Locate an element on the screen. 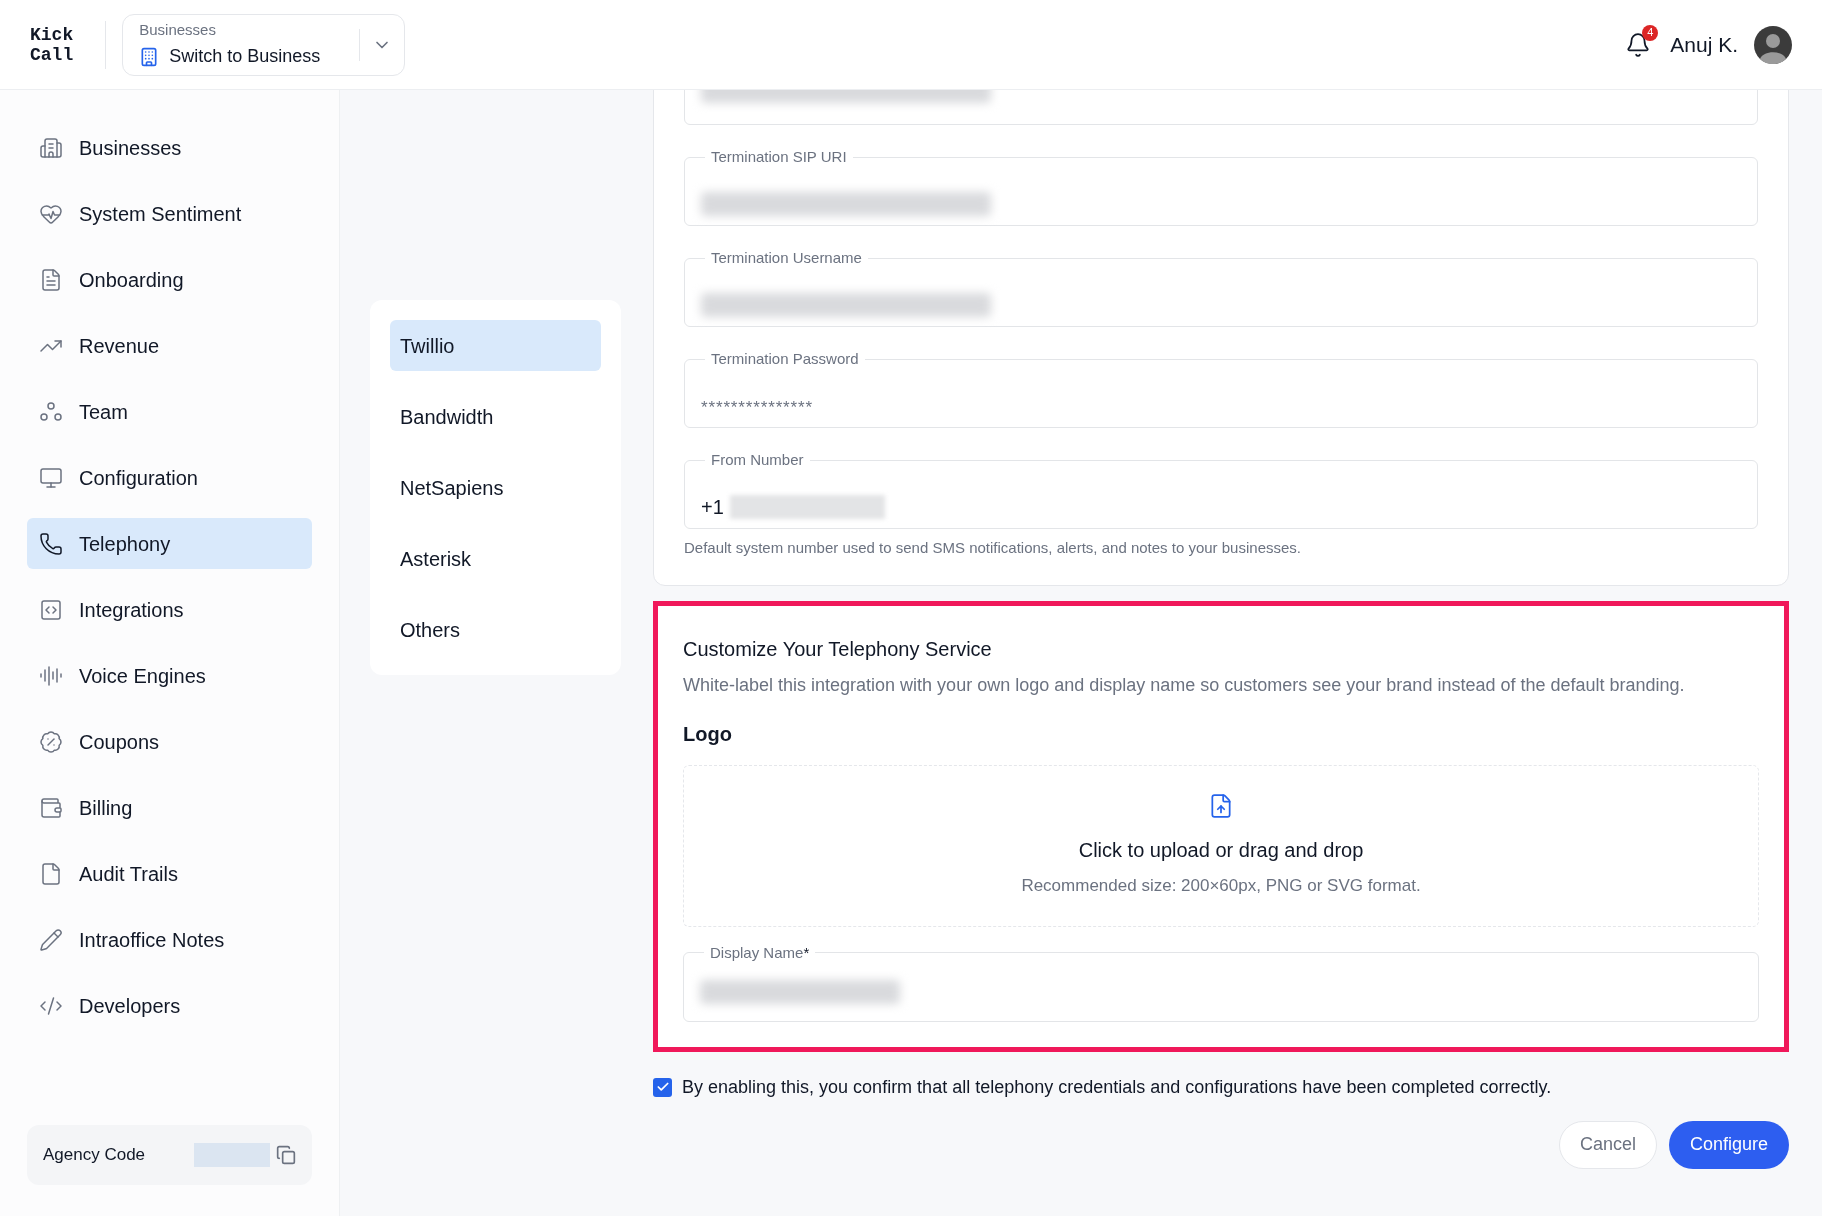  percent-badge-icon is located at coordinates (51, 741).